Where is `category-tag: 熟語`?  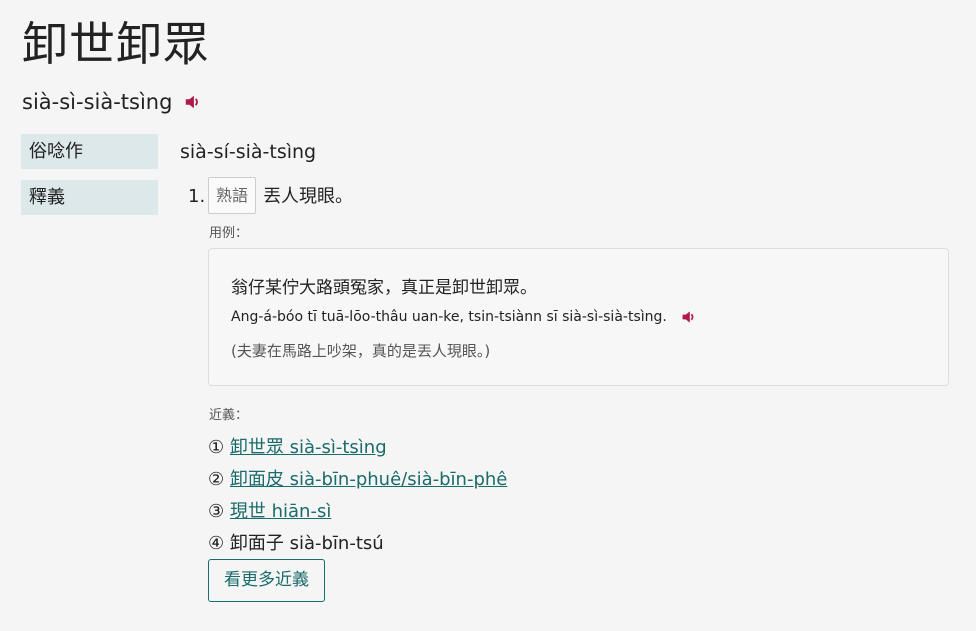
category-tag: 熟語 is located at coordinates (232, 195).